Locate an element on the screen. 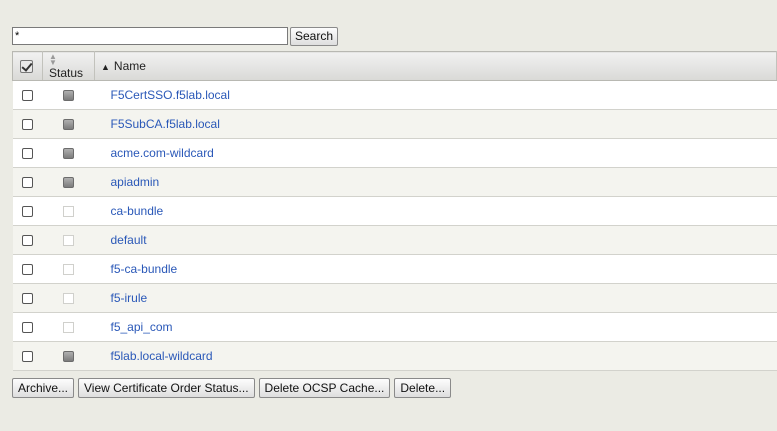 This screenshot has width=777, height=431. table-row: ca-bundle is located at coordinates (394, 211).